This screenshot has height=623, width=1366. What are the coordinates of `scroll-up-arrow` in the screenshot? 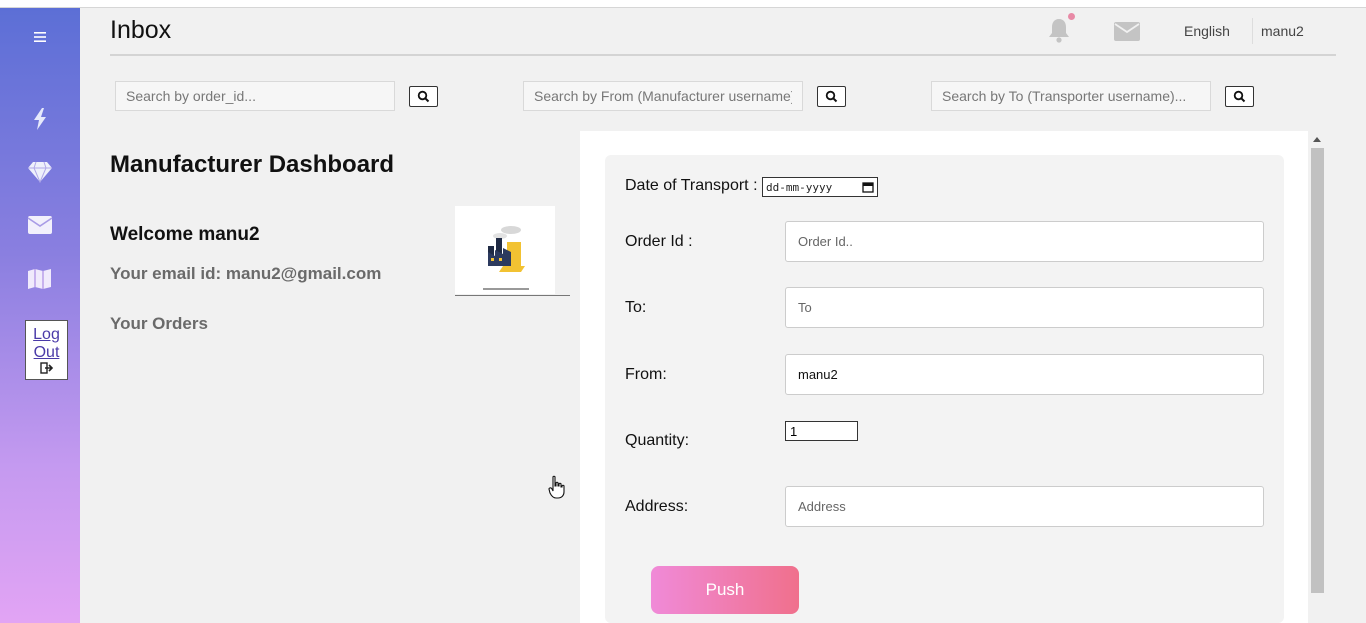 It's located at (1317, 139).